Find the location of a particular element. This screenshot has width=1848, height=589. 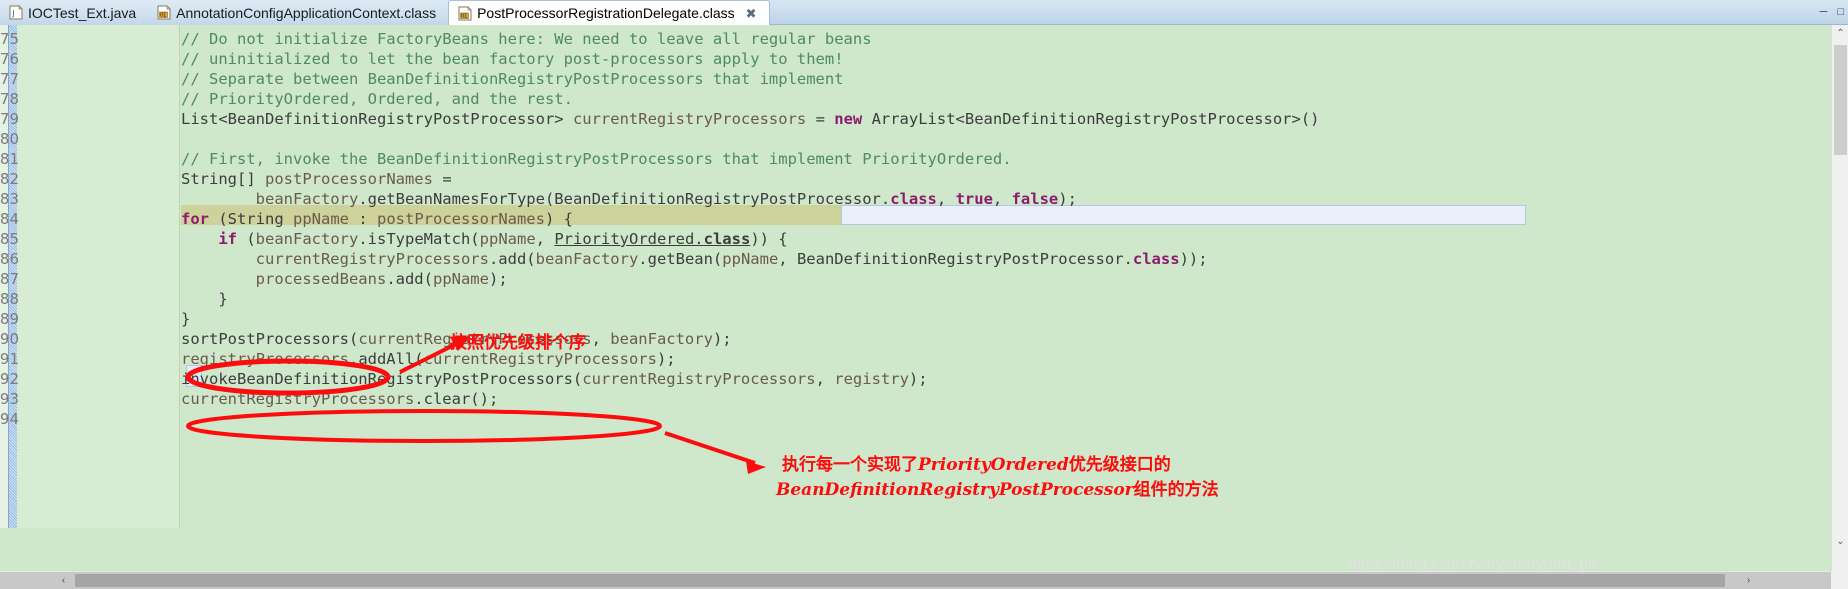

code-token: (String is located at coordinates (251, 219).